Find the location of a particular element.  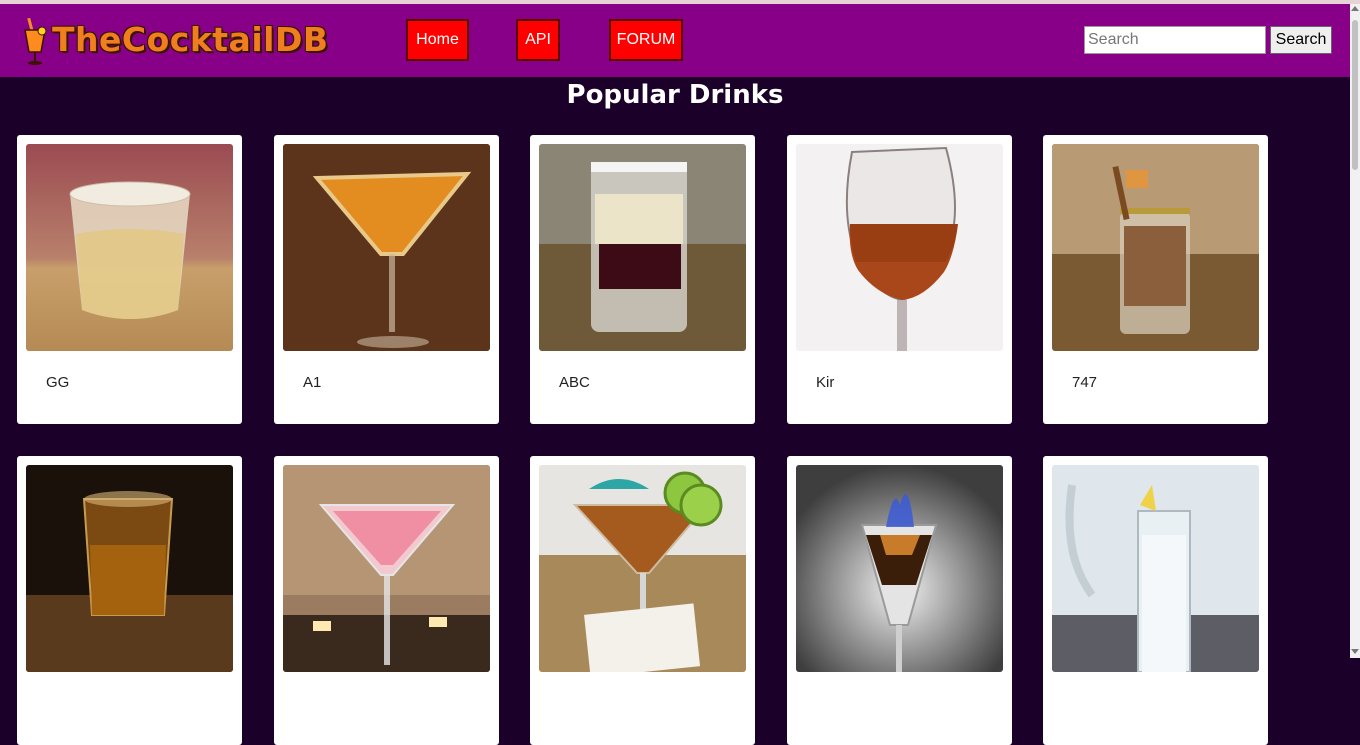

site-logo: TheCocktailDB is located at coordinates (192, 42).